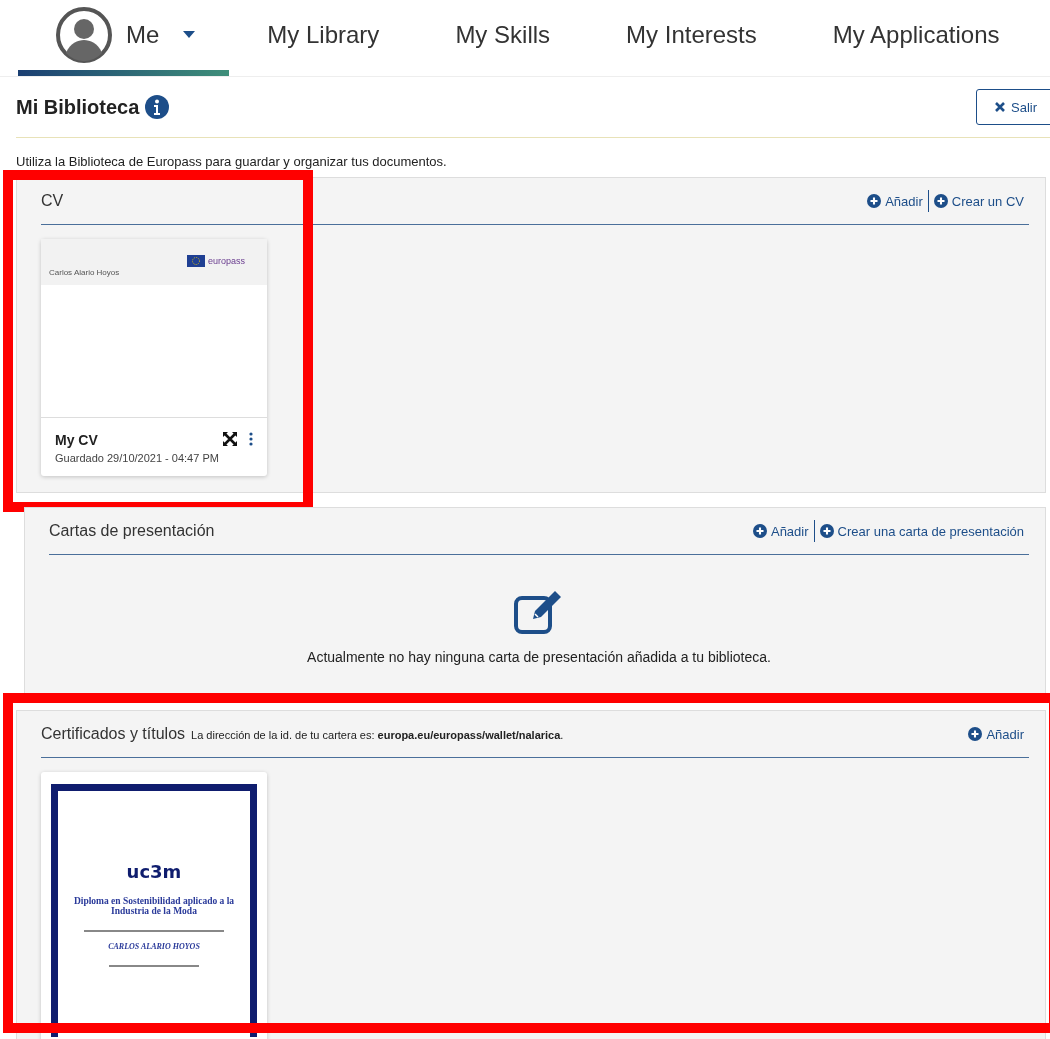 The width and height of the screenshot is (1050, 1039). Describe the element at coordinates (157, 107) in the screenshot. I see `info-icon` at that location.